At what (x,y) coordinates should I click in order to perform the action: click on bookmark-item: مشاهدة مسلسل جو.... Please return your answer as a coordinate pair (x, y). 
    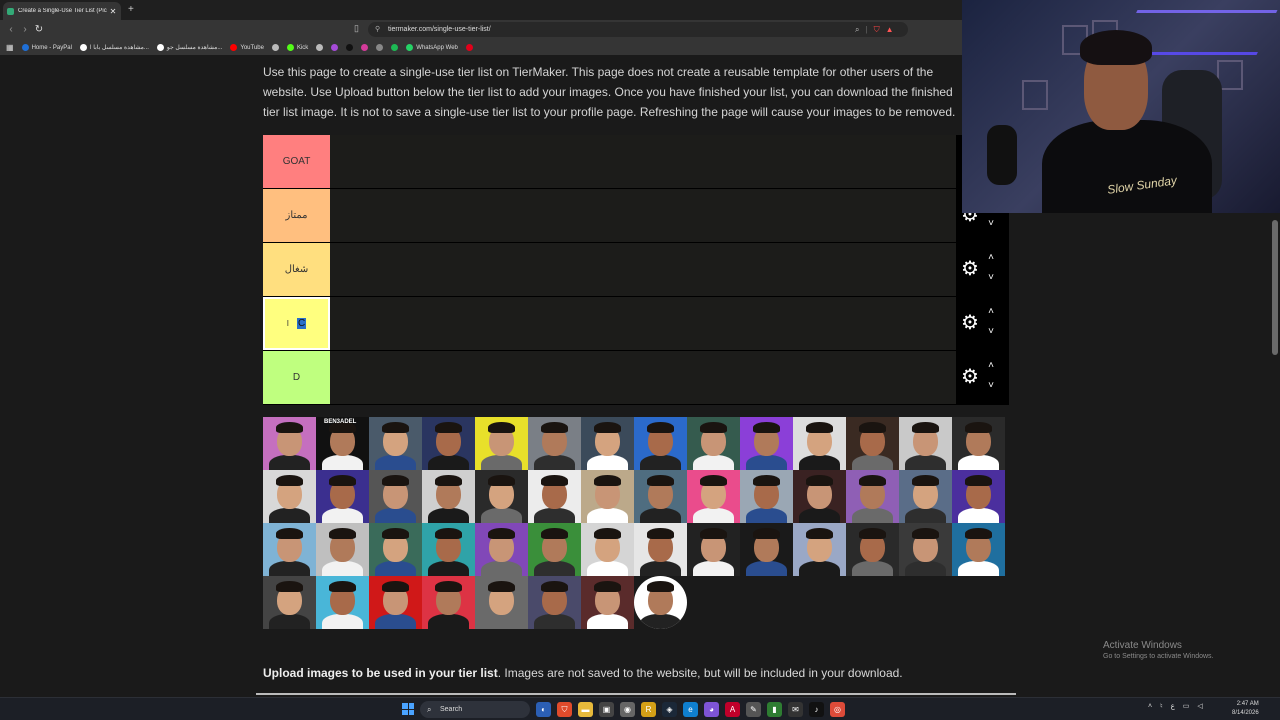
    Looking at the image, I should click on (189, 47).